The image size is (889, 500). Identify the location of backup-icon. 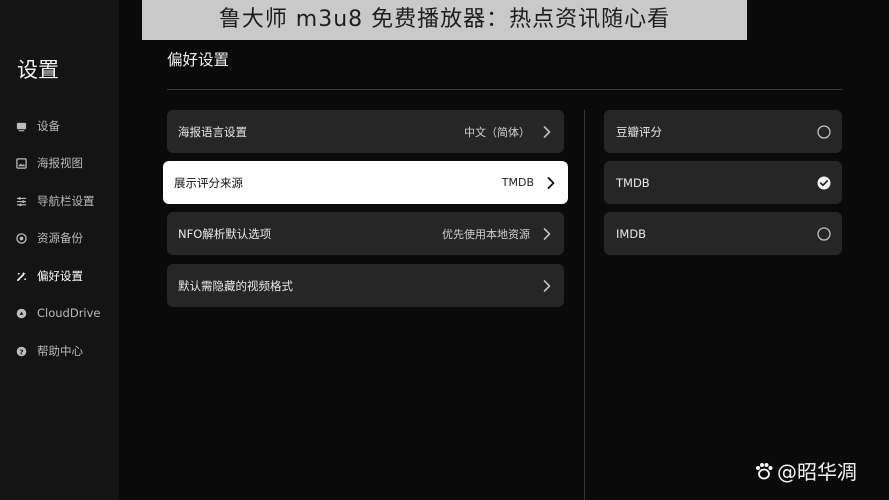
(21, 238).